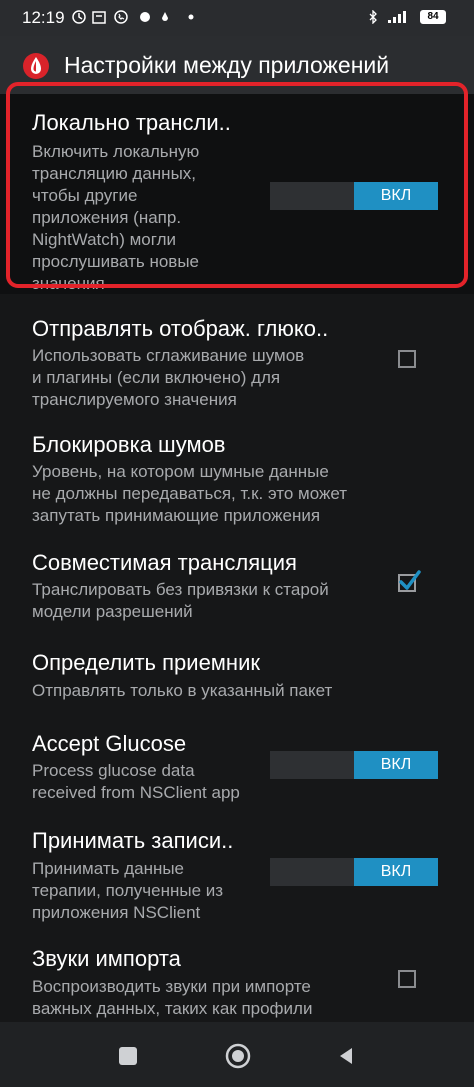  I want to click on calendar-icon, so click(99, 17).